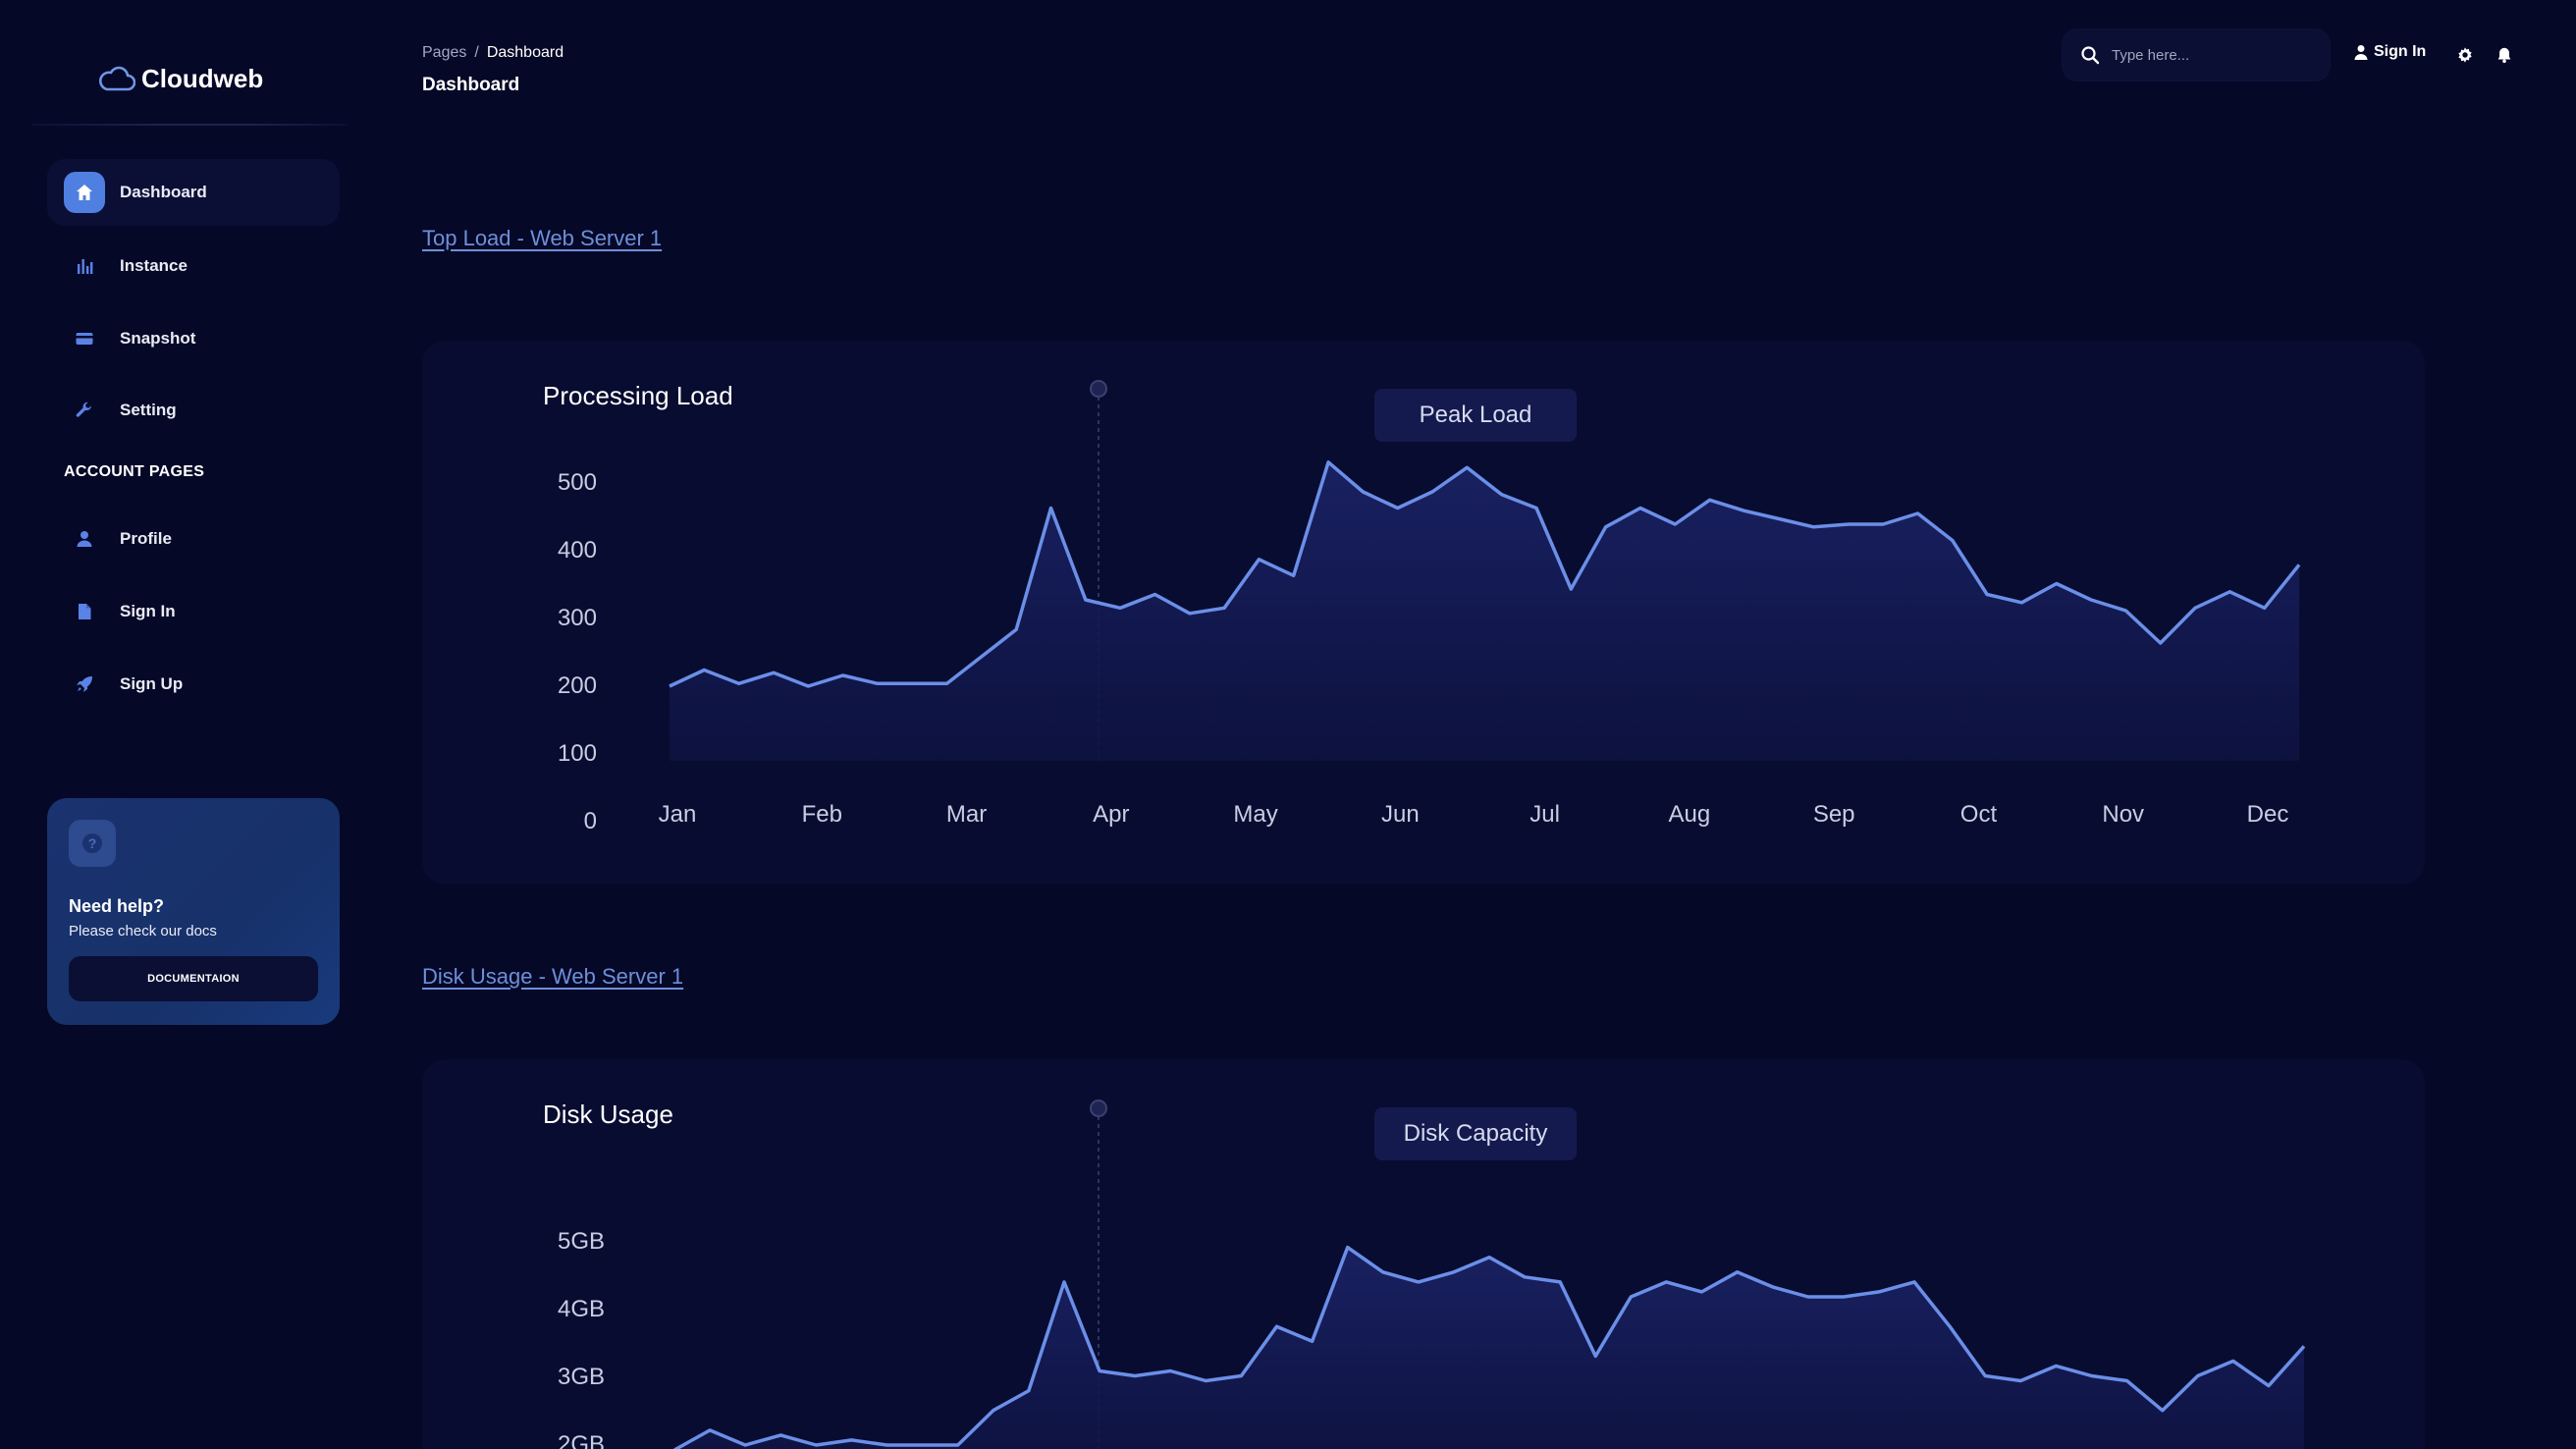  What do you see at coordinates (638, 395) in the screenshot?
I see `chart-title: Processing Load` at bounding box center [638, 395].